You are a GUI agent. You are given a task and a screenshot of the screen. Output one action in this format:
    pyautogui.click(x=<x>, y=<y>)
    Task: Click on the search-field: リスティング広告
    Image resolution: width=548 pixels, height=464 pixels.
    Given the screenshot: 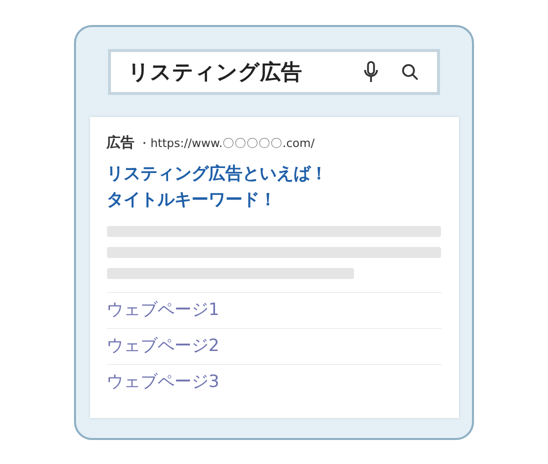 What is the action you would take?
    pyautogui.click(x=274, y=72)
    